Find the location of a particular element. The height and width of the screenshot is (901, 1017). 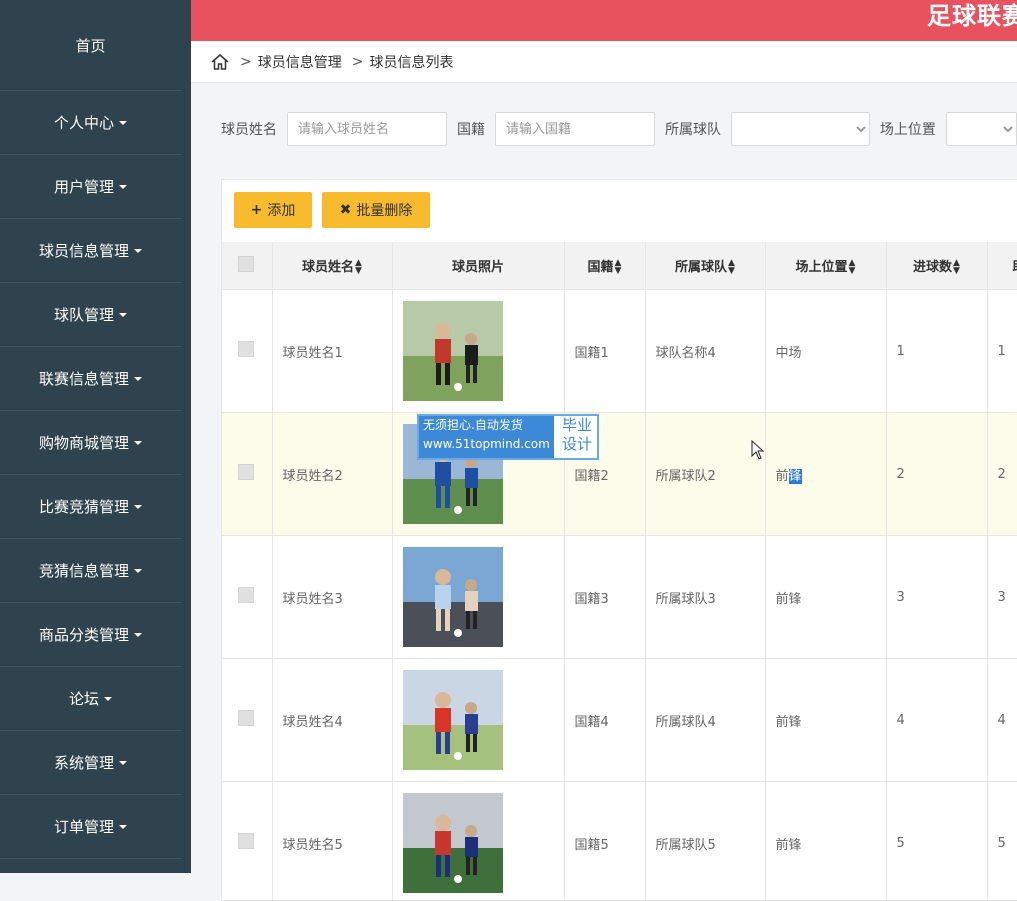

sidebar-item-label: 竞猜信息管理 is located at coordinates (84, 570).